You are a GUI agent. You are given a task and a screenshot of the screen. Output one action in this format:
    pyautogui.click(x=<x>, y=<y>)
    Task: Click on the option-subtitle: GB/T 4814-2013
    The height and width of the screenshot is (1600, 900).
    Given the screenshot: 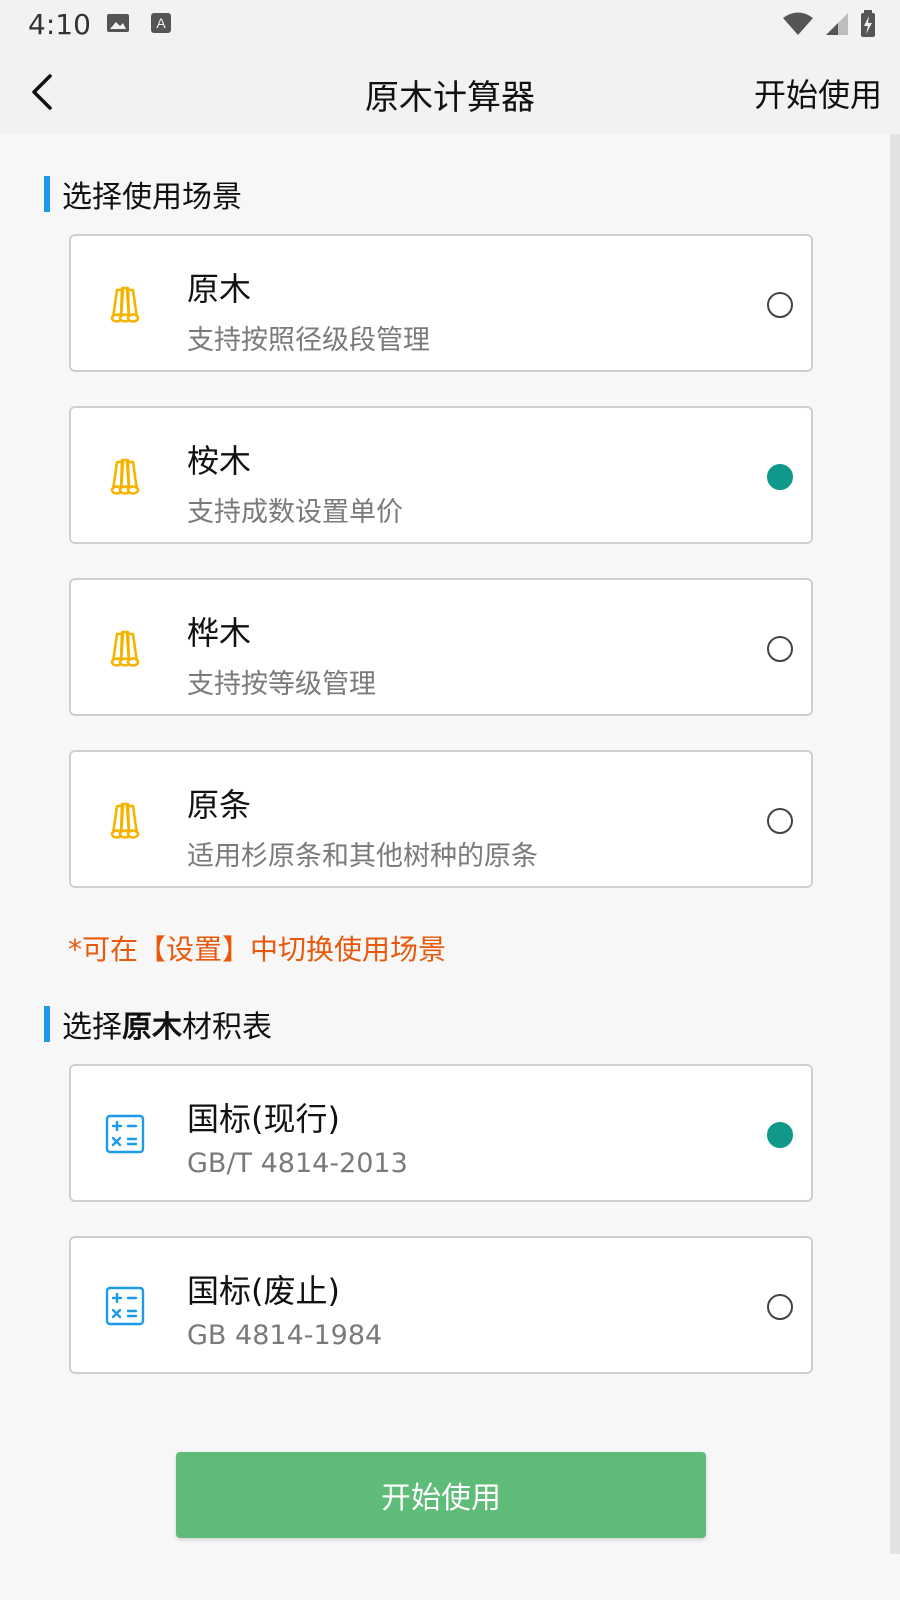 What is the action you would take?
    pyautogui.click(x=297, y=1163)
    